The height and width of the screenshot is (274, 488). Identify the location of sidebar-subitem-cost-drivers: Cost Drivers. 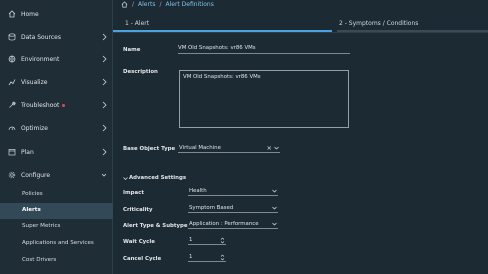
(56, 261).